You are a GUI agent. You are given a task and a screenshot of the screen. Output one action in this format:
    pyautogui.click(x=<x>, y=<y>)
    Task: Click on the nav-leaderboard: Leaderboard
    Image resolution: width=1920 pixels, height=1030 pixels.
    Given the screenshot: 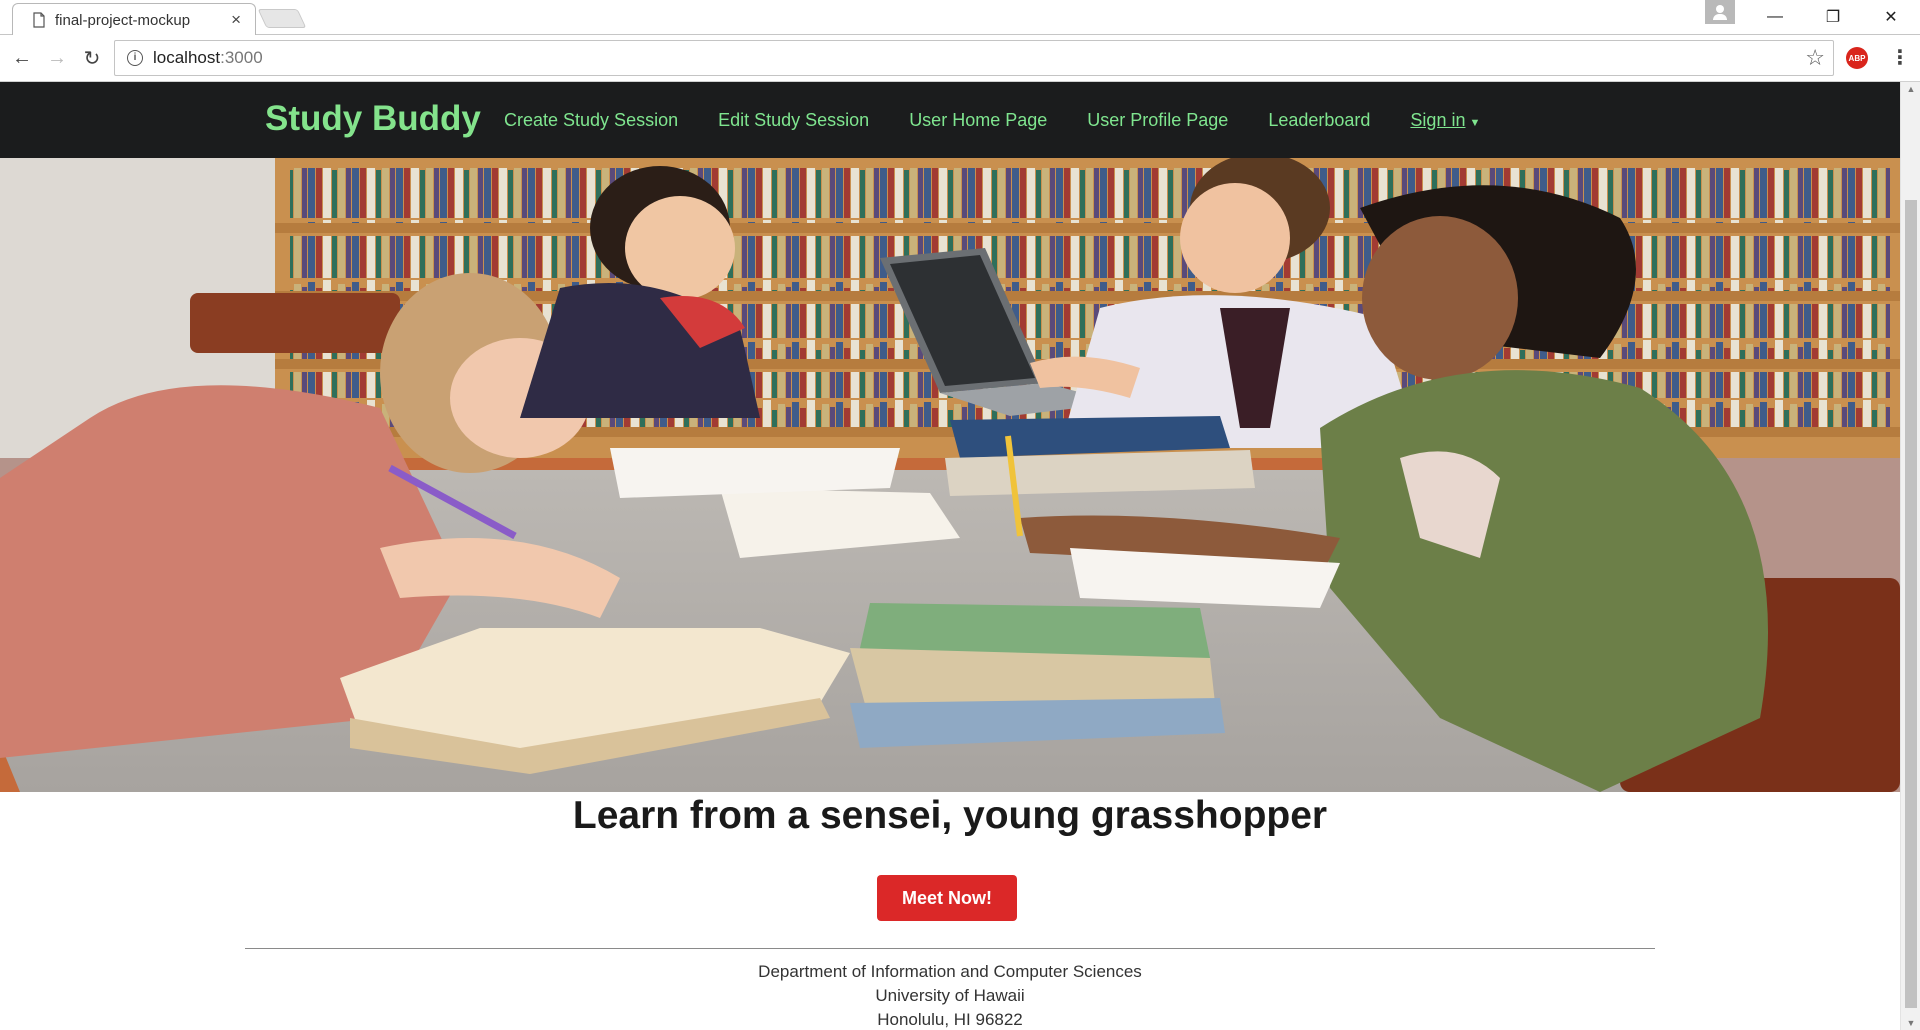 What is the action you would take?
    pyautogui.click(x=1319, y=120)
    